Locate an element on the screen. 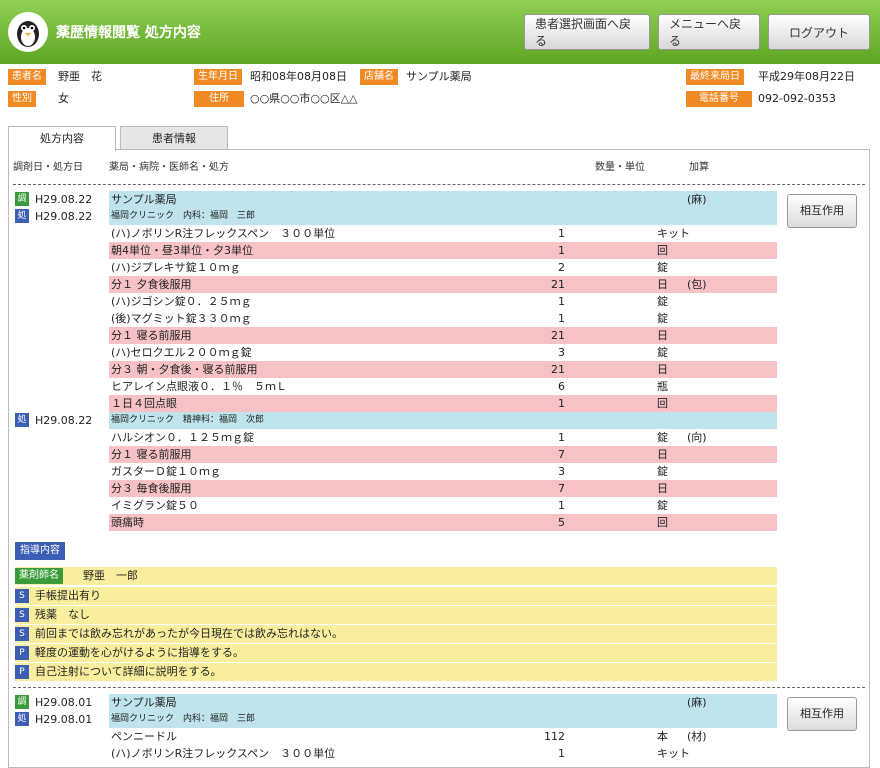 The height and width of the screenshot is (768, 880). store-name: サンプル薬局 is located at coordinates (439, 76).